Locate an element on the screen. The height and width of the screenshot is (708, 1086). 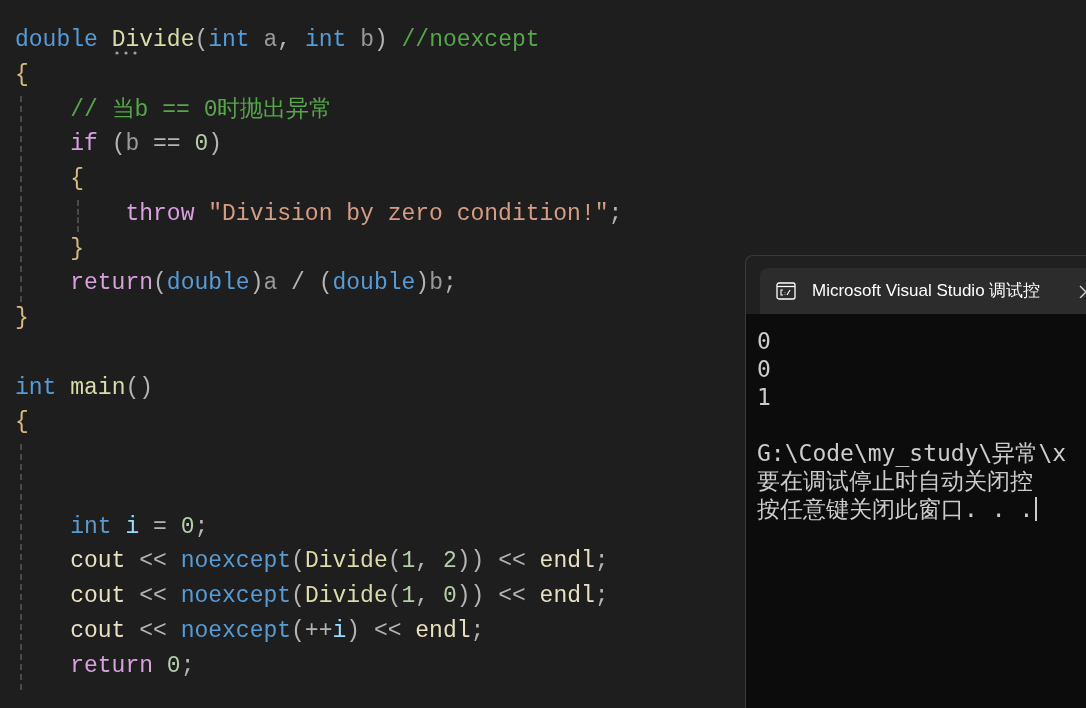
code-line: double Divide(int a, int b) //noexcept is located at coordinates (277, 40).